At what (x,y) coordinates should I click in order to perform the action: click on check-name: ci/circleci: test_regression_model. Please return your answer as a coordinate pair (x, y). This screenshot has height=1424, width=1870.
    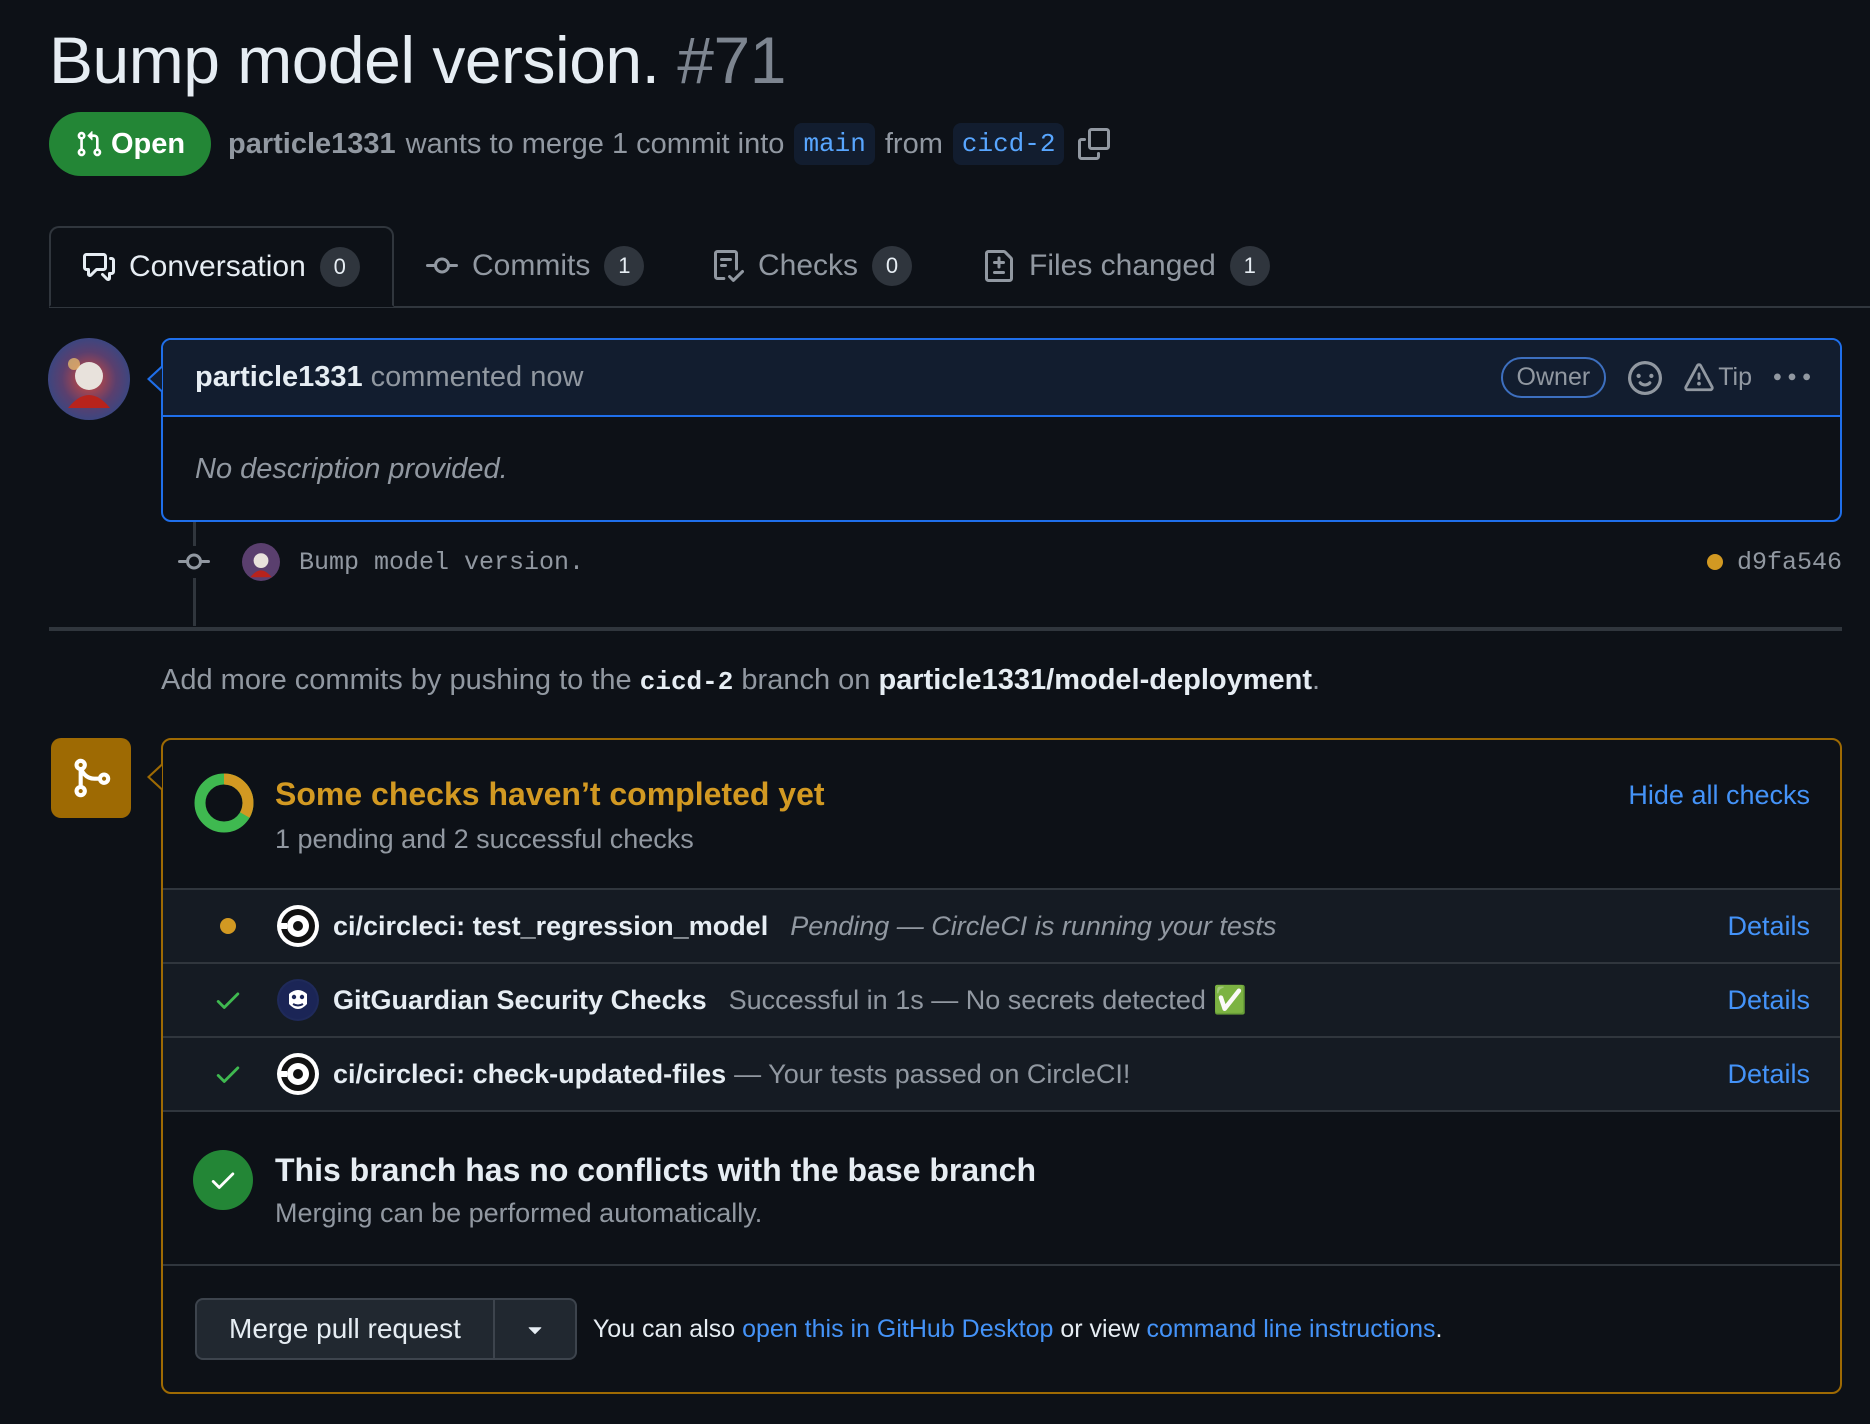
    Looking at the image, I should click on (551, 925).